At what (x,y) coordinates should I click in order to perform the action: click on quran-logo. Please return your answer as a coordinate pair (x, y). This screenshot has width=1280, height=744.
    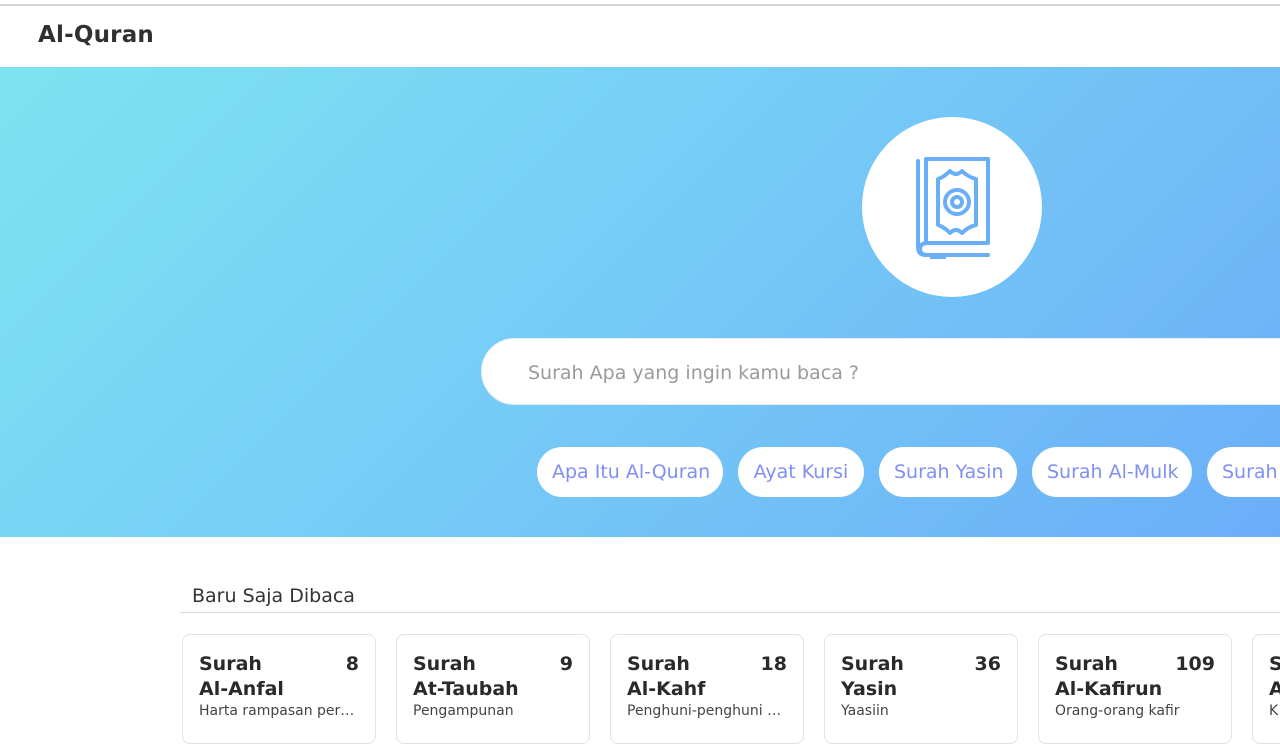
    Looking at the image, I should click on (952, 207).